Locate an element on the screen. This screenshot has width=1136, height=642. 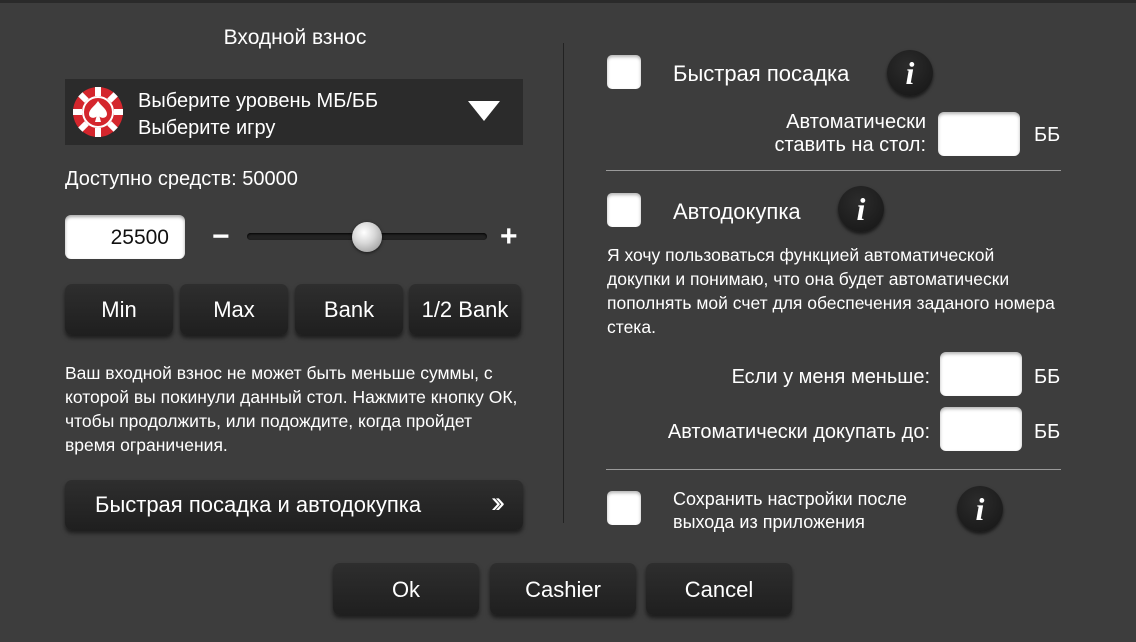
if-less-input is located at coordinates (981, 374).